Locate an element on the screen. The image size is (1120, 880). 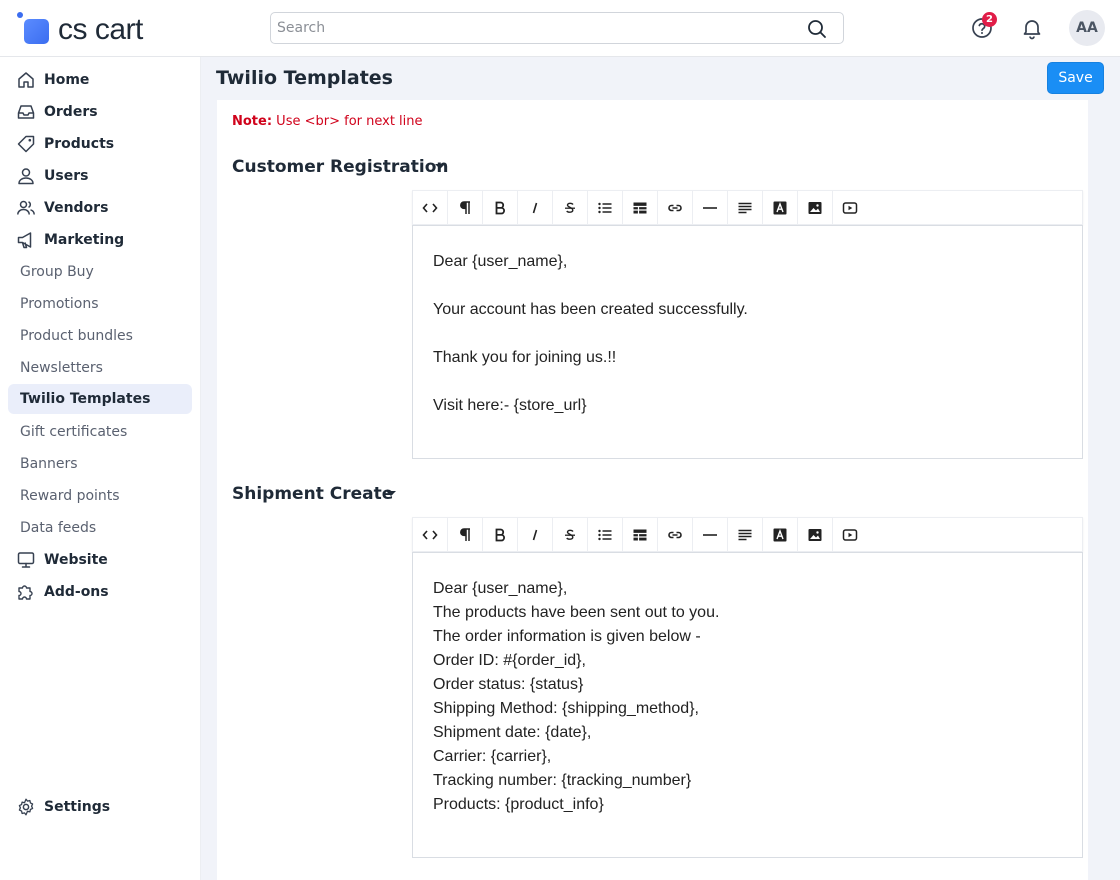
sidebar-item-add-ons: Add-ons is located at coordinates (100, 592).